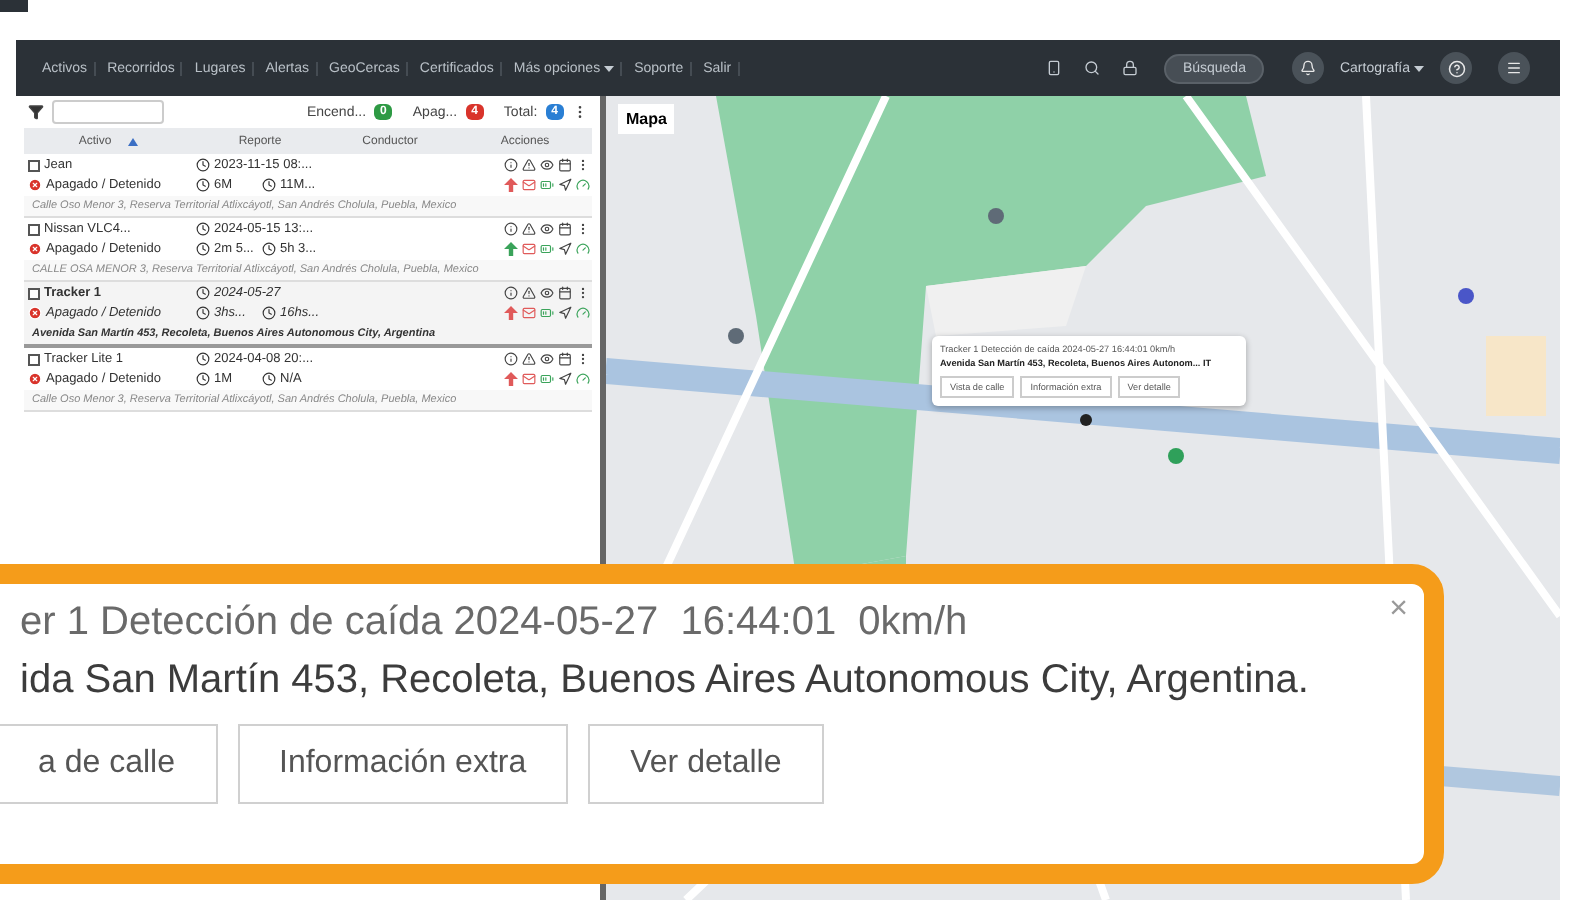 The width and height of the screenshot is (1580, 924). What do you see at coordinates (36, 112) in the screenshot?
I see `filter-icon` at bounding box center [36, 112].